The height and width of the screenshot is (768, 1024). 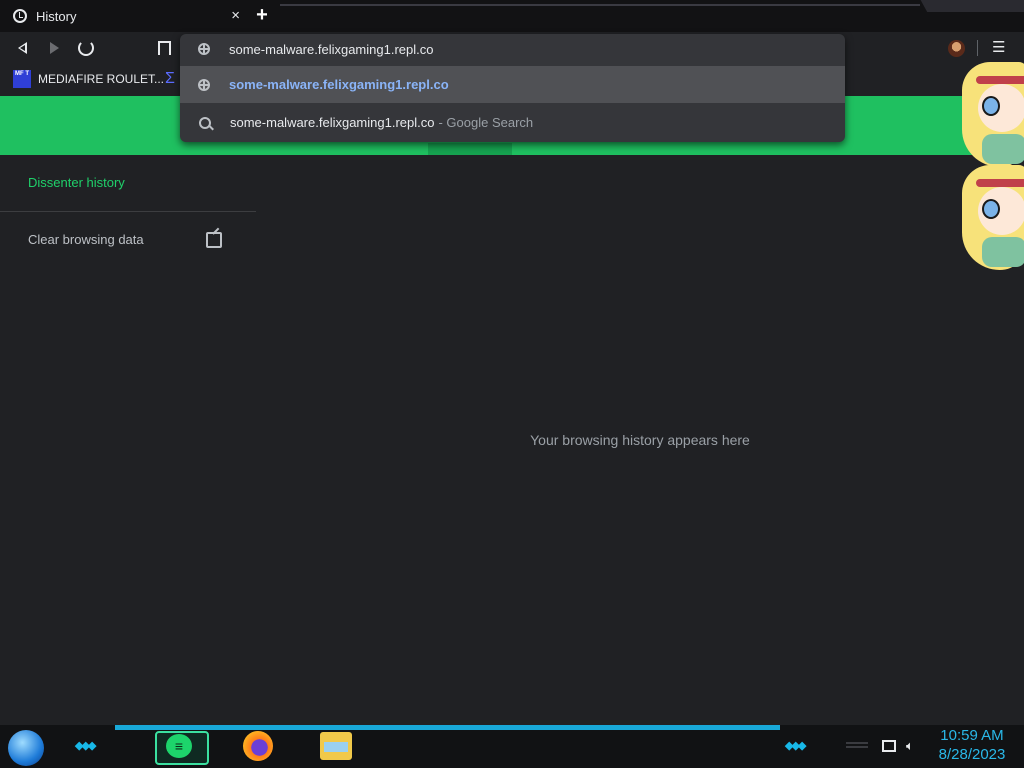 I want to click on address-input: some-malware.felixgaming1.repl.co, so click(x=331, y=49).